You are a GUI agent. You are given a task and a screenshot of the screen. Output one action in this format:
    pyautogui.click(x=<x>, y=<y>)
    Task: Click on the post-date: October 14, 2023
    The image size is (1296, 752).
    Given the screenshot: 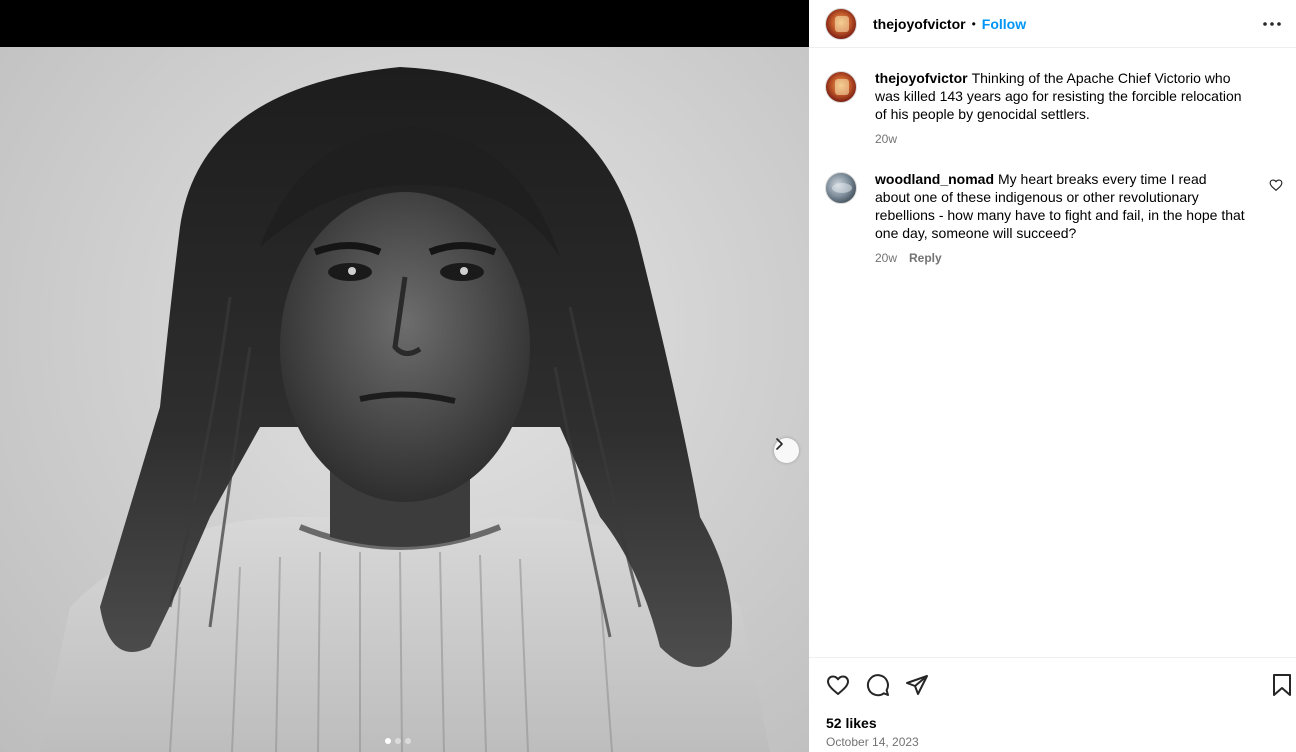 What is the action you would take?
    pyautogui.click(x=872, y=742)
    